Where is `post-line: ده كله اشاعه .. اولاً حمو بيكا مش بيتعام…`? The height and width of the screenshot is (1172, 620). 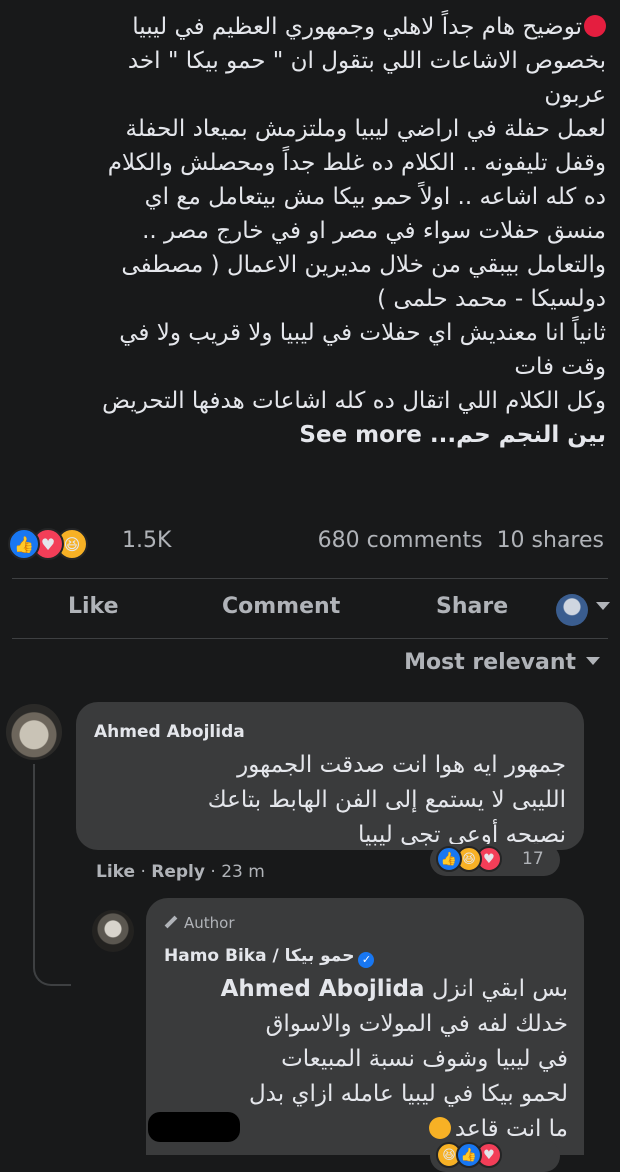
post-line: ده كله اشاعه .. اولاً حمو بيكا مش بيتعام… is located at coordinates (375, 197).